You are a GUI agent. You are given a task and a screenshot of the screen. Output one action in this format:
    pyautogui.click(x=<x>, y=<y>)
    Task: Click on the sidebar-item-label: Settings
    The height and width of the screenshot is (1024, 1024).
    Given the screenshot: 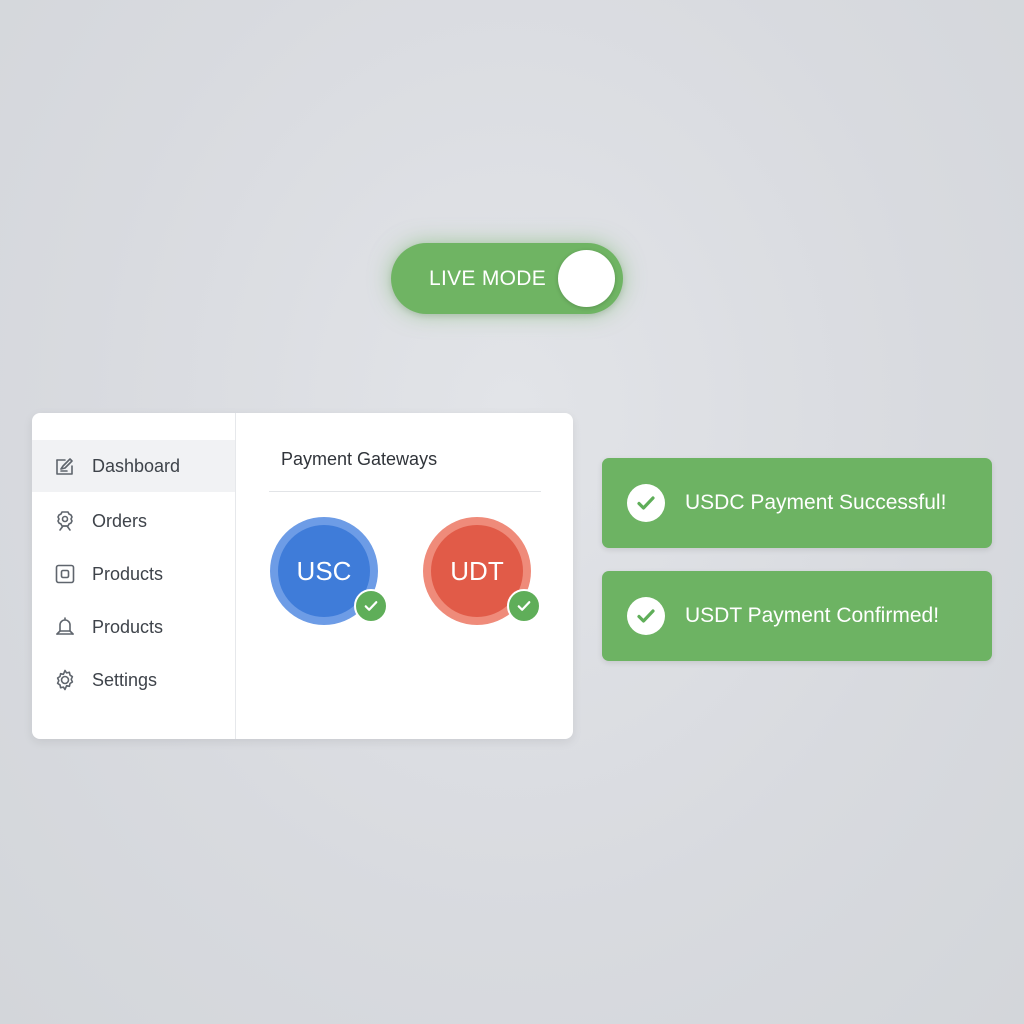 What is the action you would take?
    pyautogui.click(x=125, y=679)
    